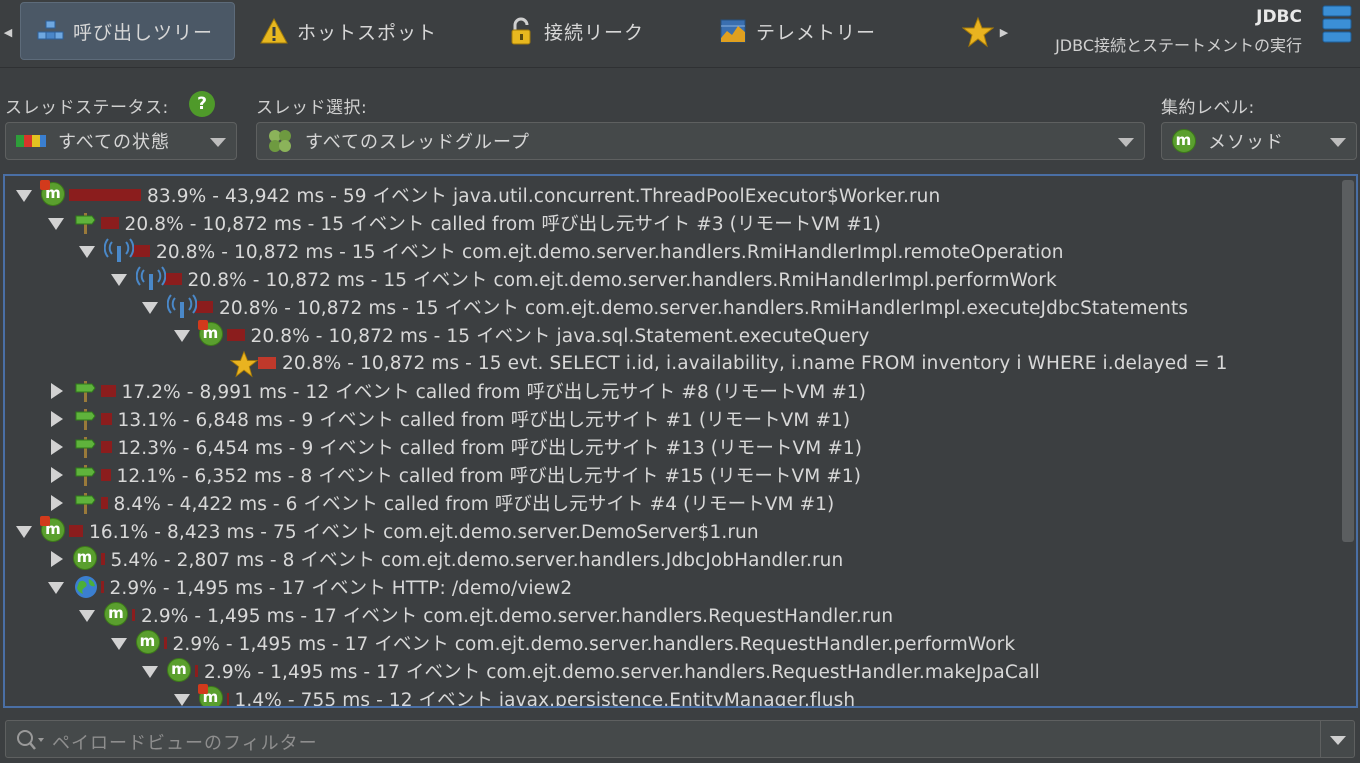 The width and height of the screenshot is (1360, 763). Describe the element at coordinates (87, 108) in the screenshot. I see `thread-status-label: スレッドステータス:` at that location.